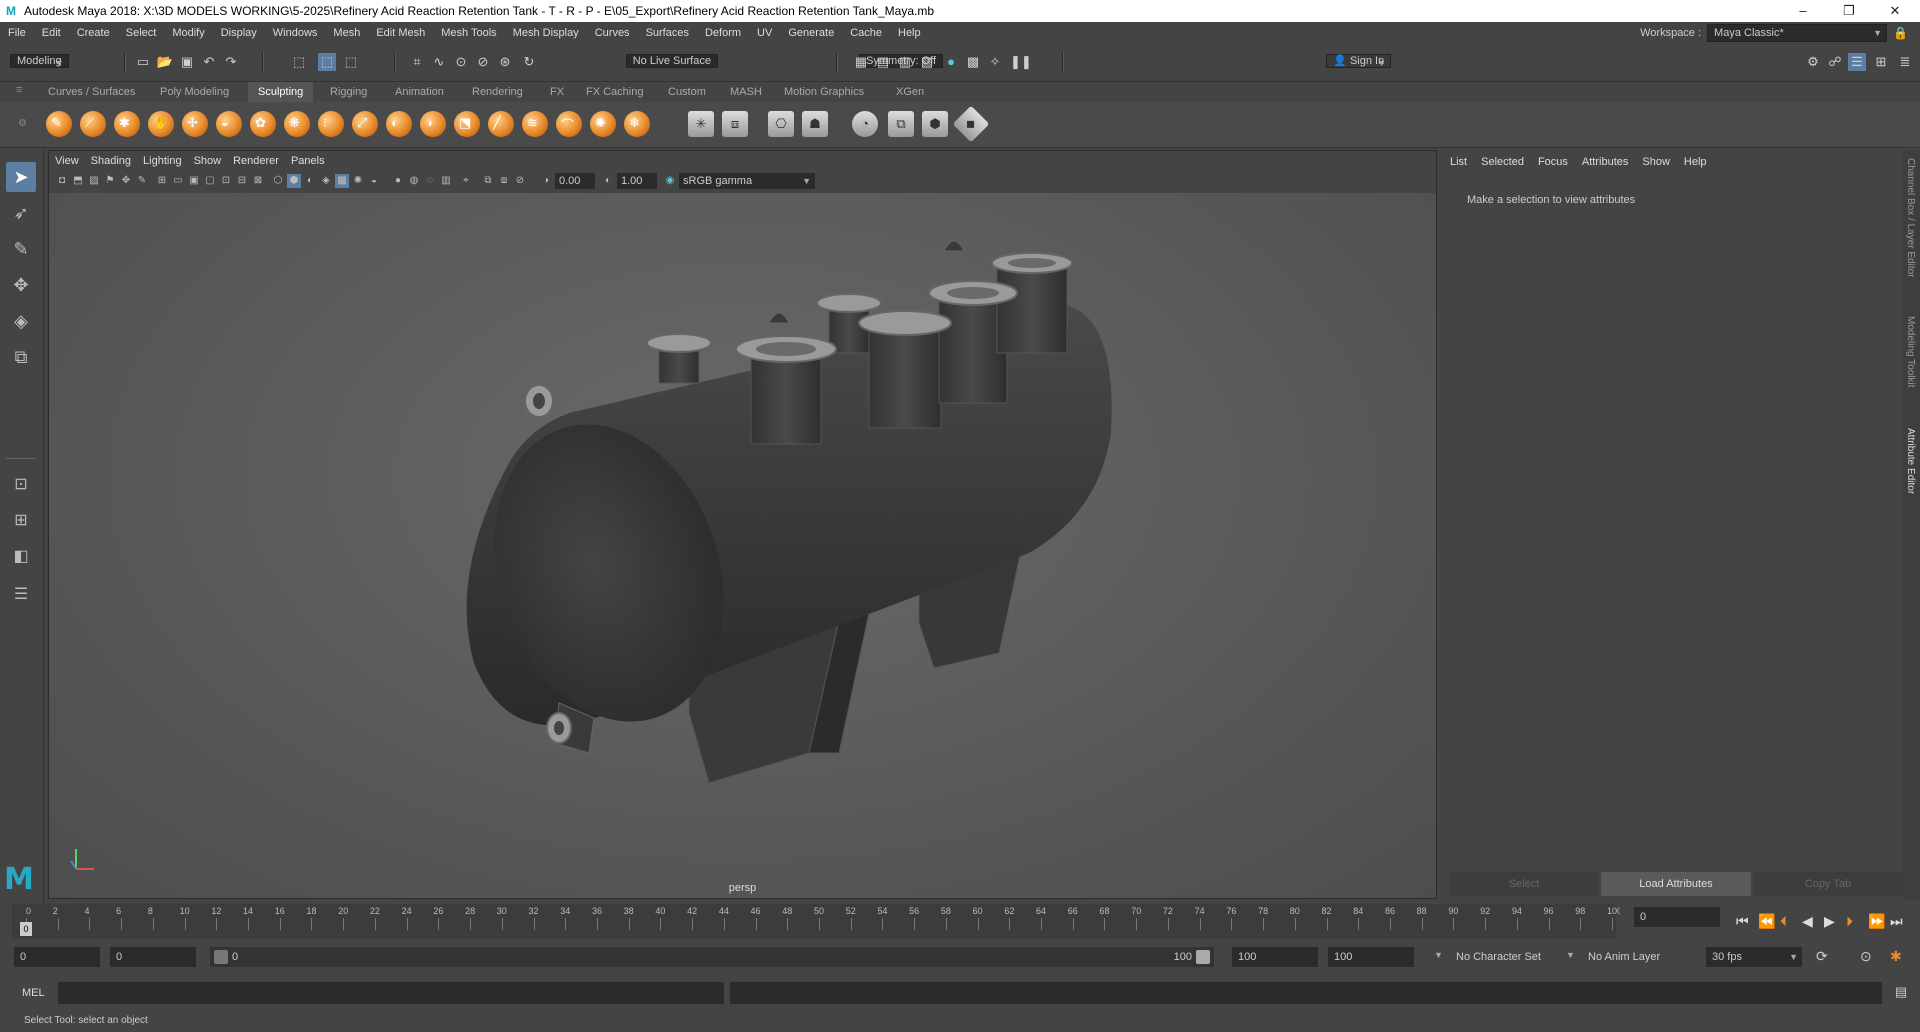 This screenshot has width=1920, height=1032. I want to click on fps-dropdown: 30 fps ▼, so click(1754, 957).